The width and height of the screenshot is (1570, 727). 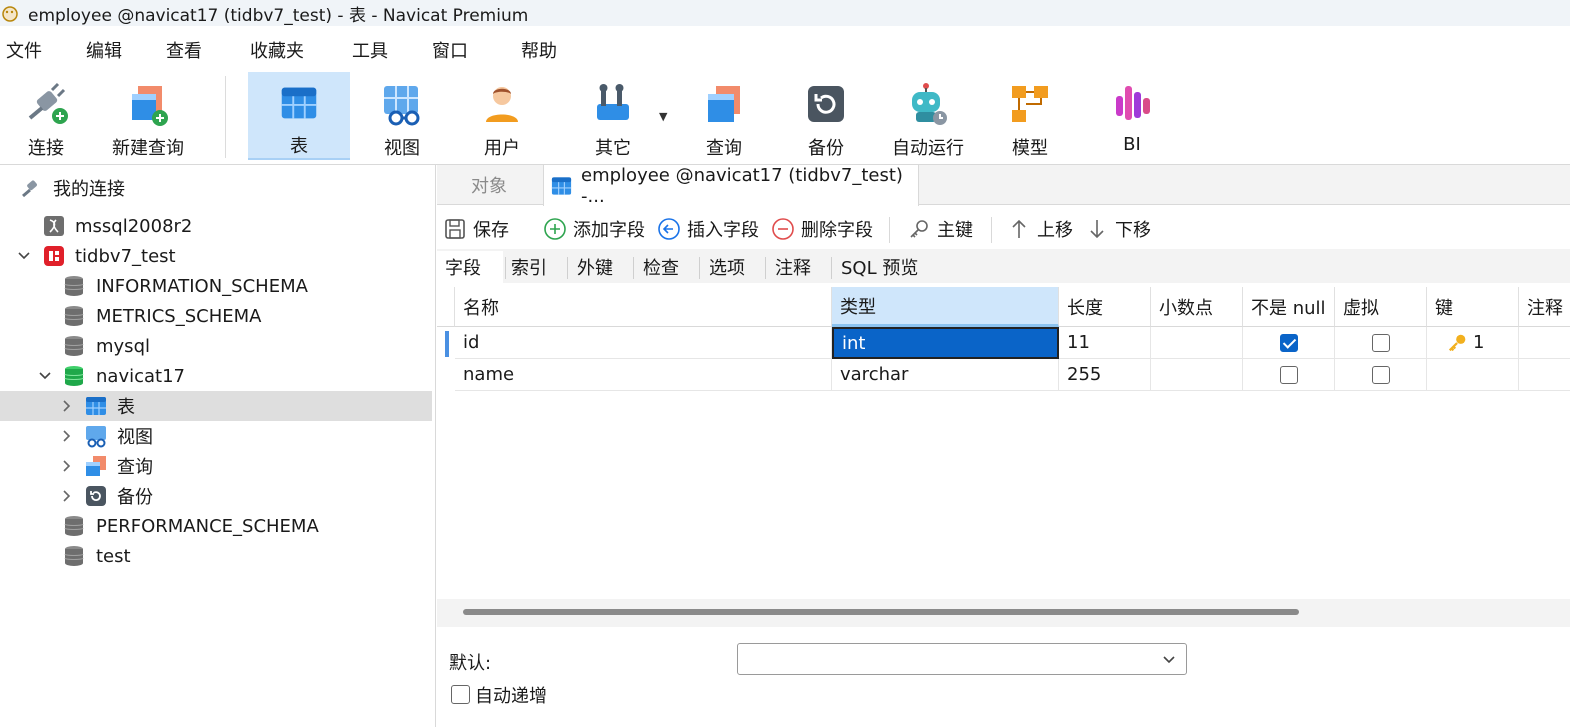 I want to click on cell-text: 255, so click(x=1084, y=374).